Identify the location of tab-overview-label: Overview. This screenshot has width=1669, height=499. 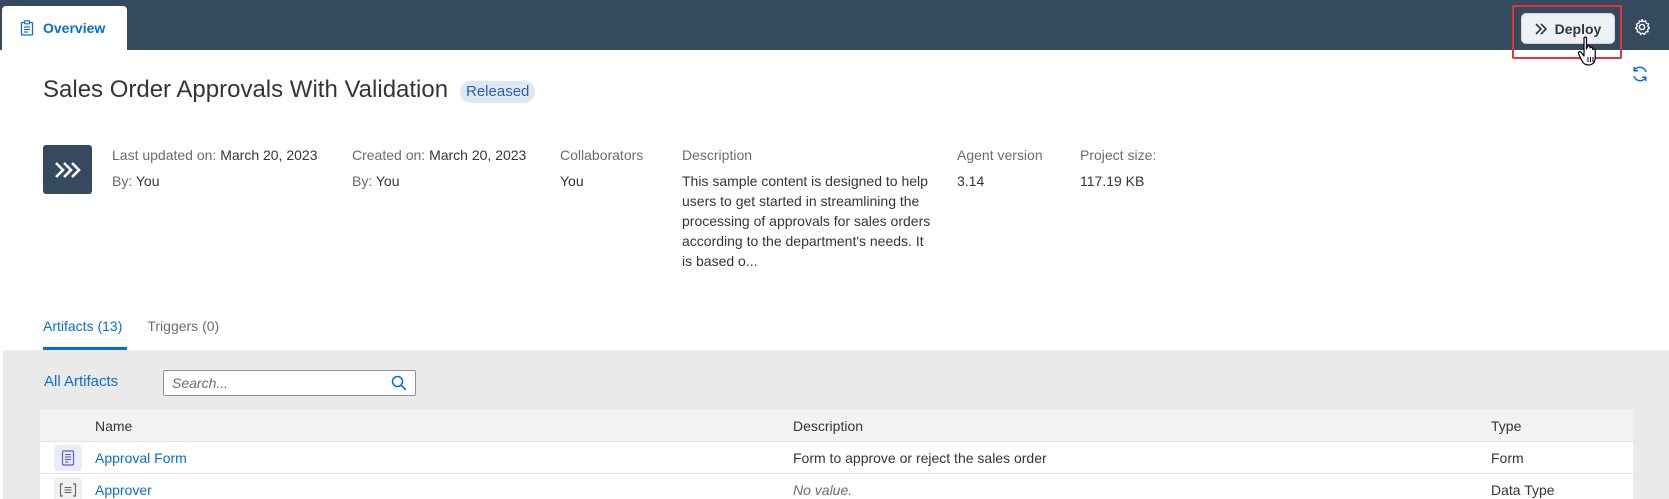
(74, 28).